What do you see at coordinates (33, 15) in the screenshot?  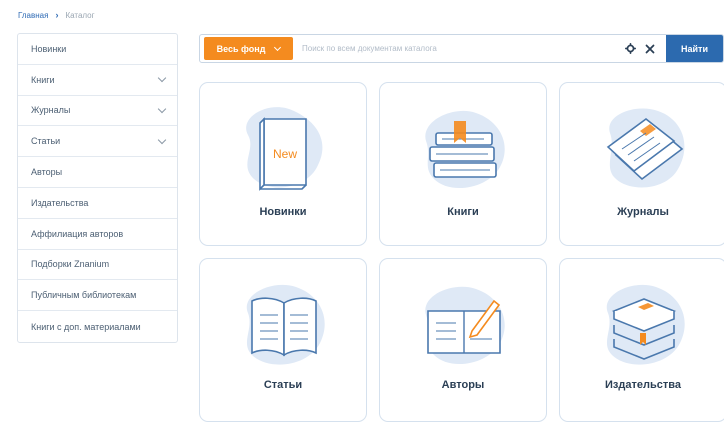 I see `breadcrumb-home-link: Главная` at bounding box center [33, 15].